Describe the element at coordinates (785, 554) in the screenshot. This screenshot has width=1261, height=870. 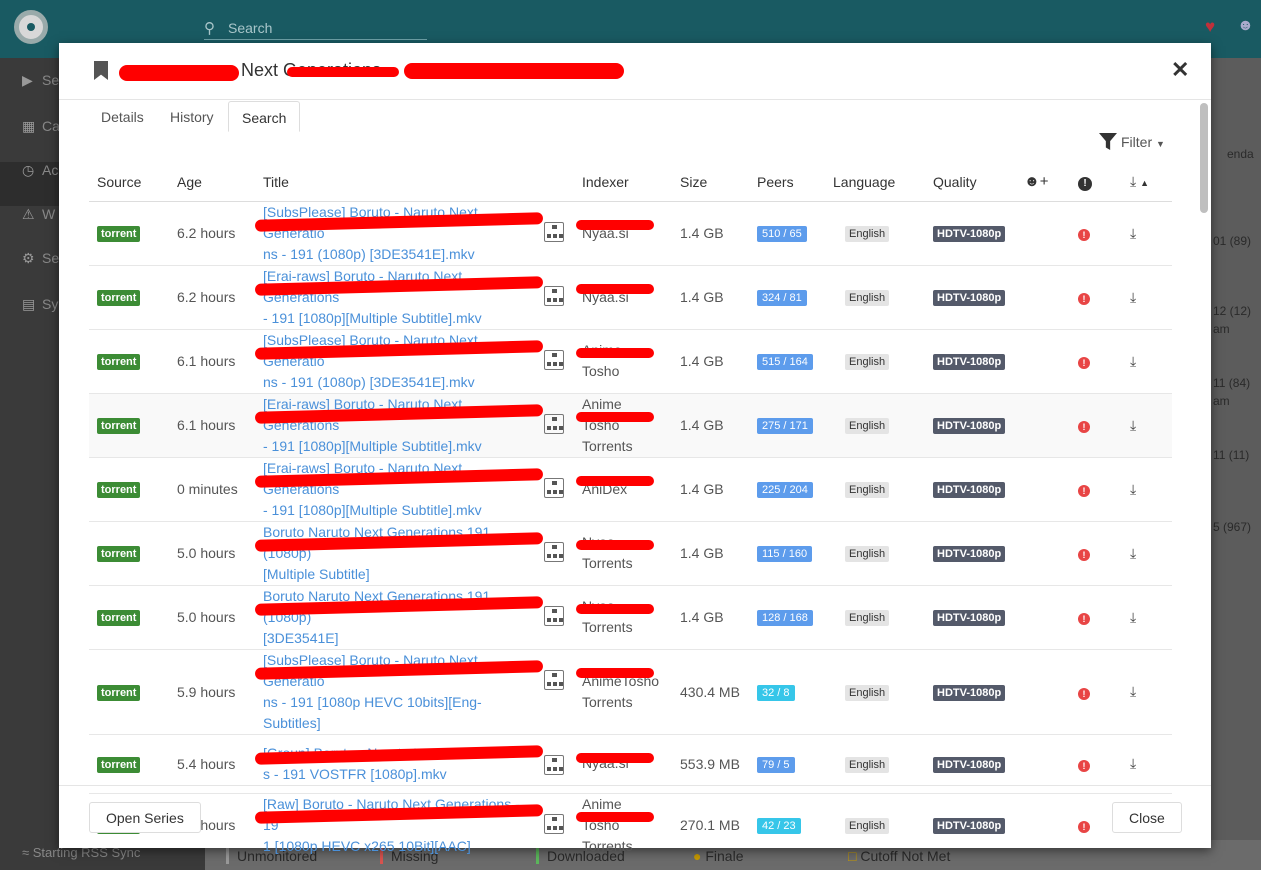
I see `peers-badge: 115 / 160` at that location.